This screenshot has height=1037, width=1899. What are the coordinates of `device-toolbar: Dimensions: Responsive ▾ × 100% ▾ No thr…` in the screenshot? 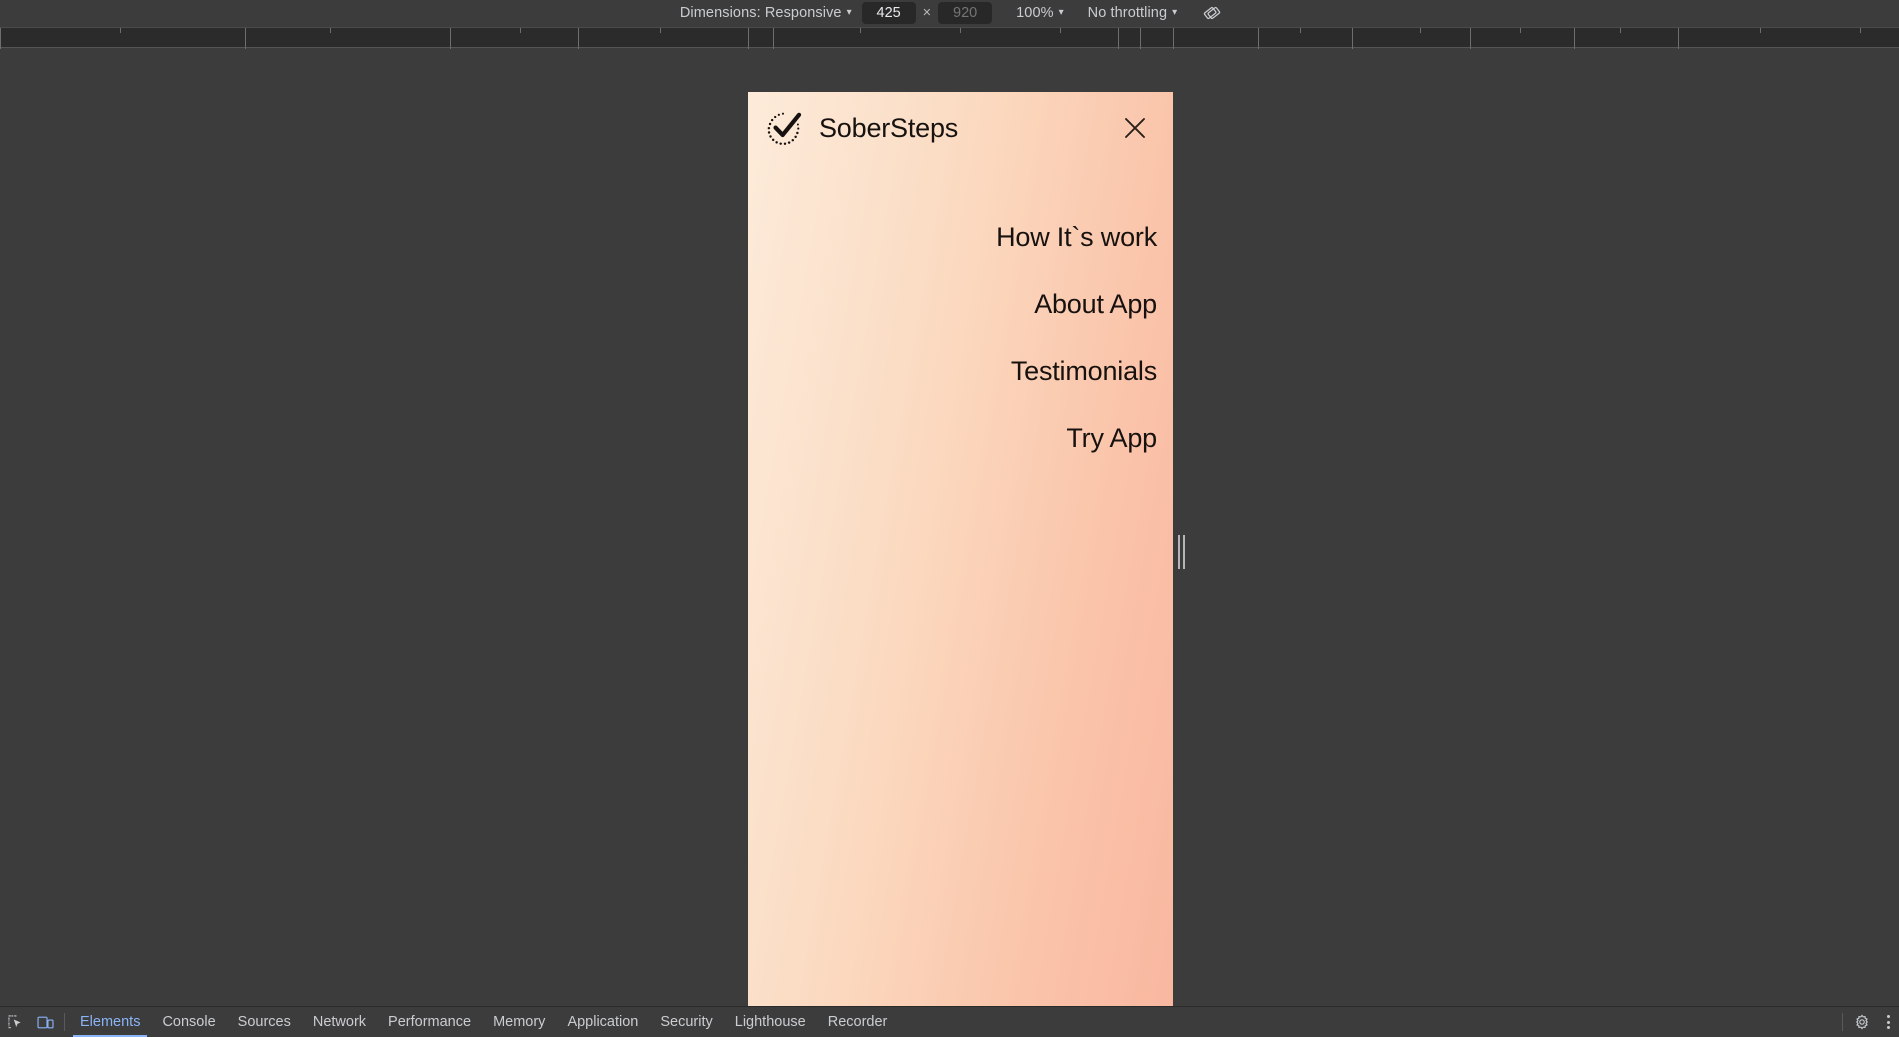 It's located at (949, 13).